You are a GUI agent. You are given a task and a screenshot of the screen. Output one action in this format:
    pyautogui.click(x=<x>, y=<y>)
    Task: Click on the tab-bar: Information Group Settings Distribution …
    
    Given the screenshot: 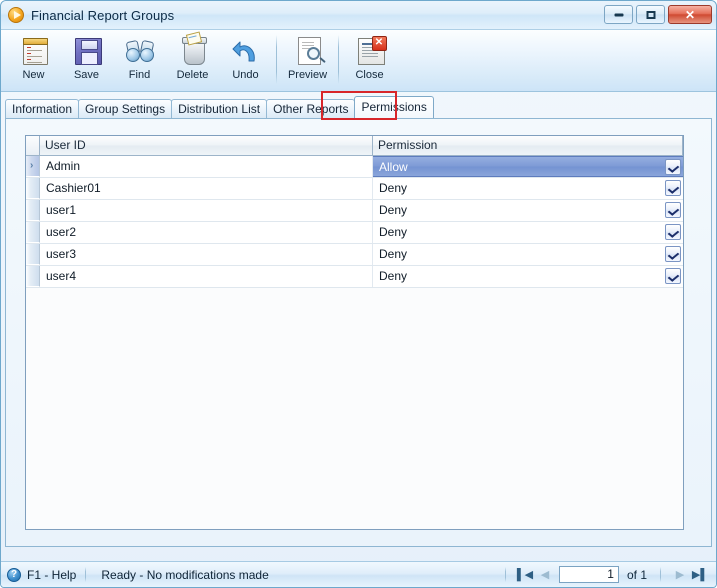 What is the action you would take?
    pyautogui.click(x=360, y=105)
    